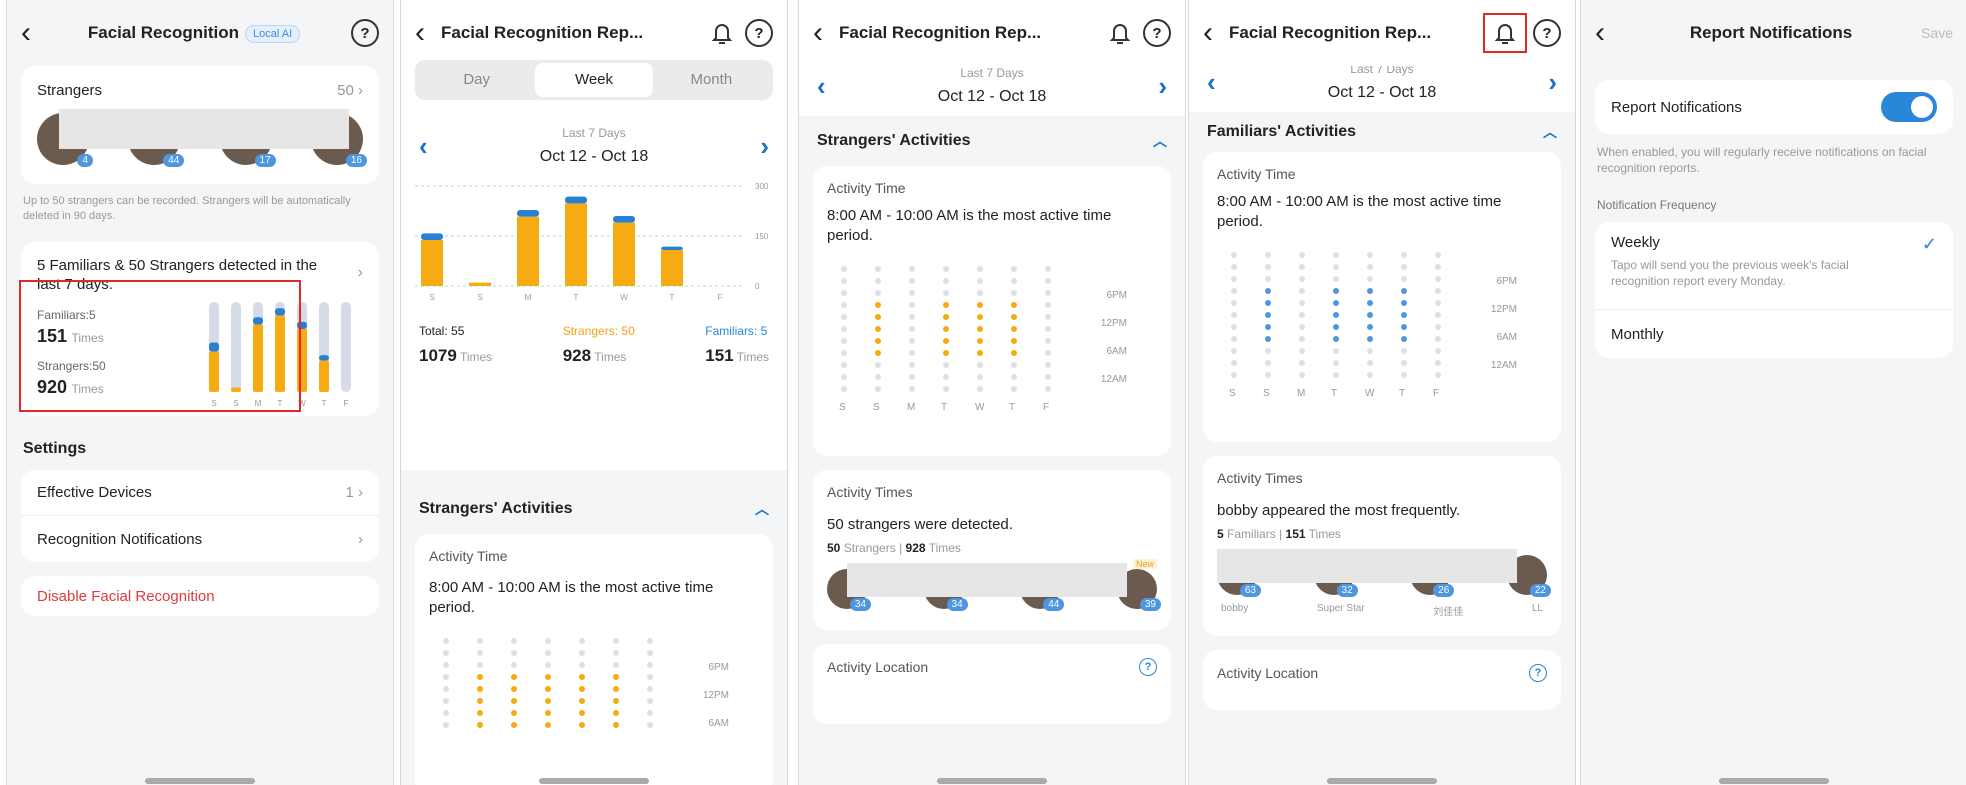 The image size is (1966, 785). Describe the element at coordinates (360, 539) in the screenshot. I see `chevron-right-icon: ›` at that location.